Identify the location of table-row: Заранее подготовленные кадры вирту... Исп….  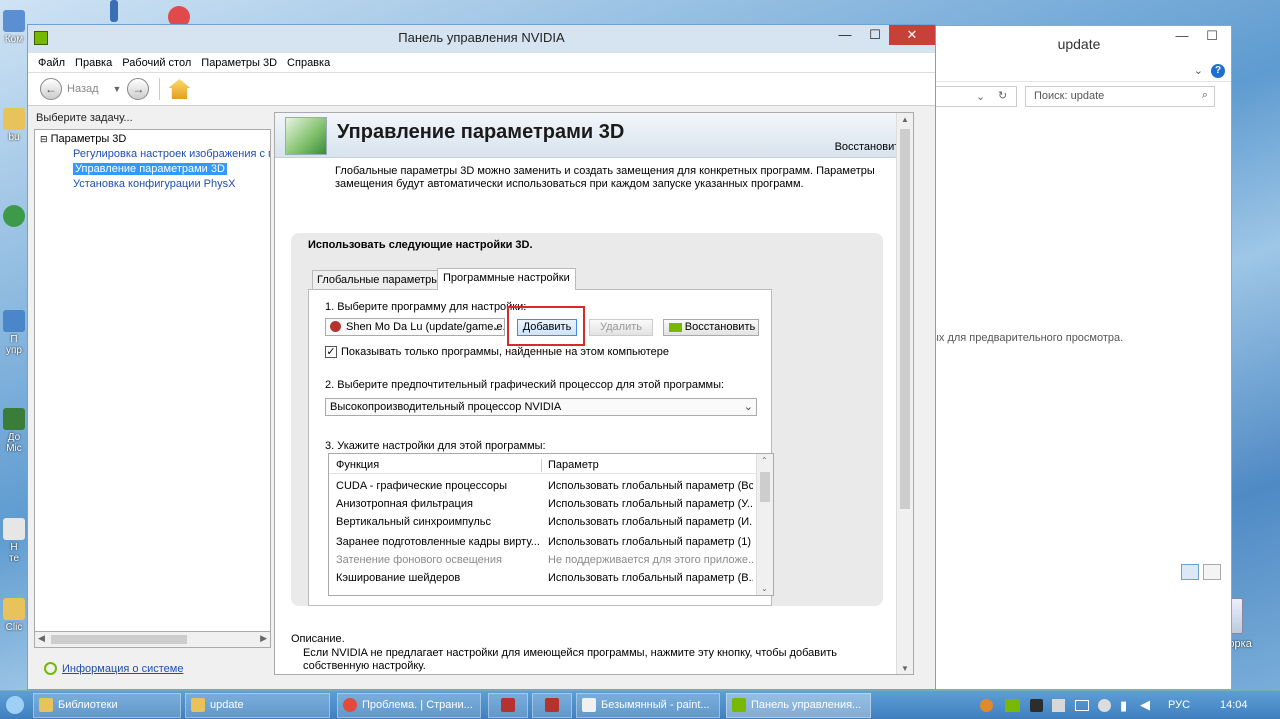
(543, 542).